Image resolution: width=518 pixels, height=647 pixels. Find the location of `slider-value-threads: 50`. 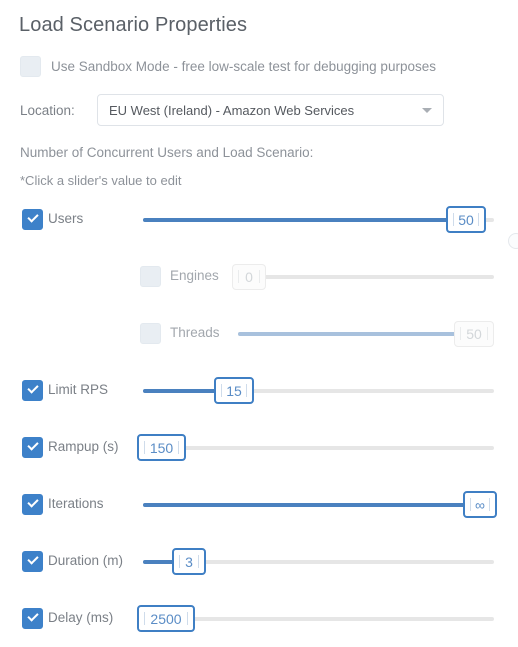

slider-value-threads: 50 is located at coordinates (474, 334).